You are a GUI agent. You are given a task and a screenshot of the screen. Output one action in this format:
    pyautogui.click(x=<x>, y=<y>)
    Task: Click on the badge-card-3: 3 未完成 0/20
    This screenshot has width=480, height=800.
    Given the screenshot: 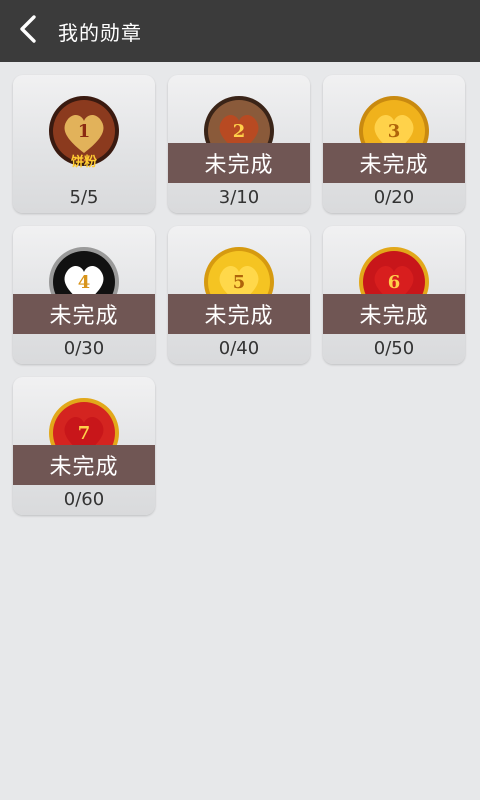 What is the action you would take?
    pyautogui.click(x=394, y=144)
    